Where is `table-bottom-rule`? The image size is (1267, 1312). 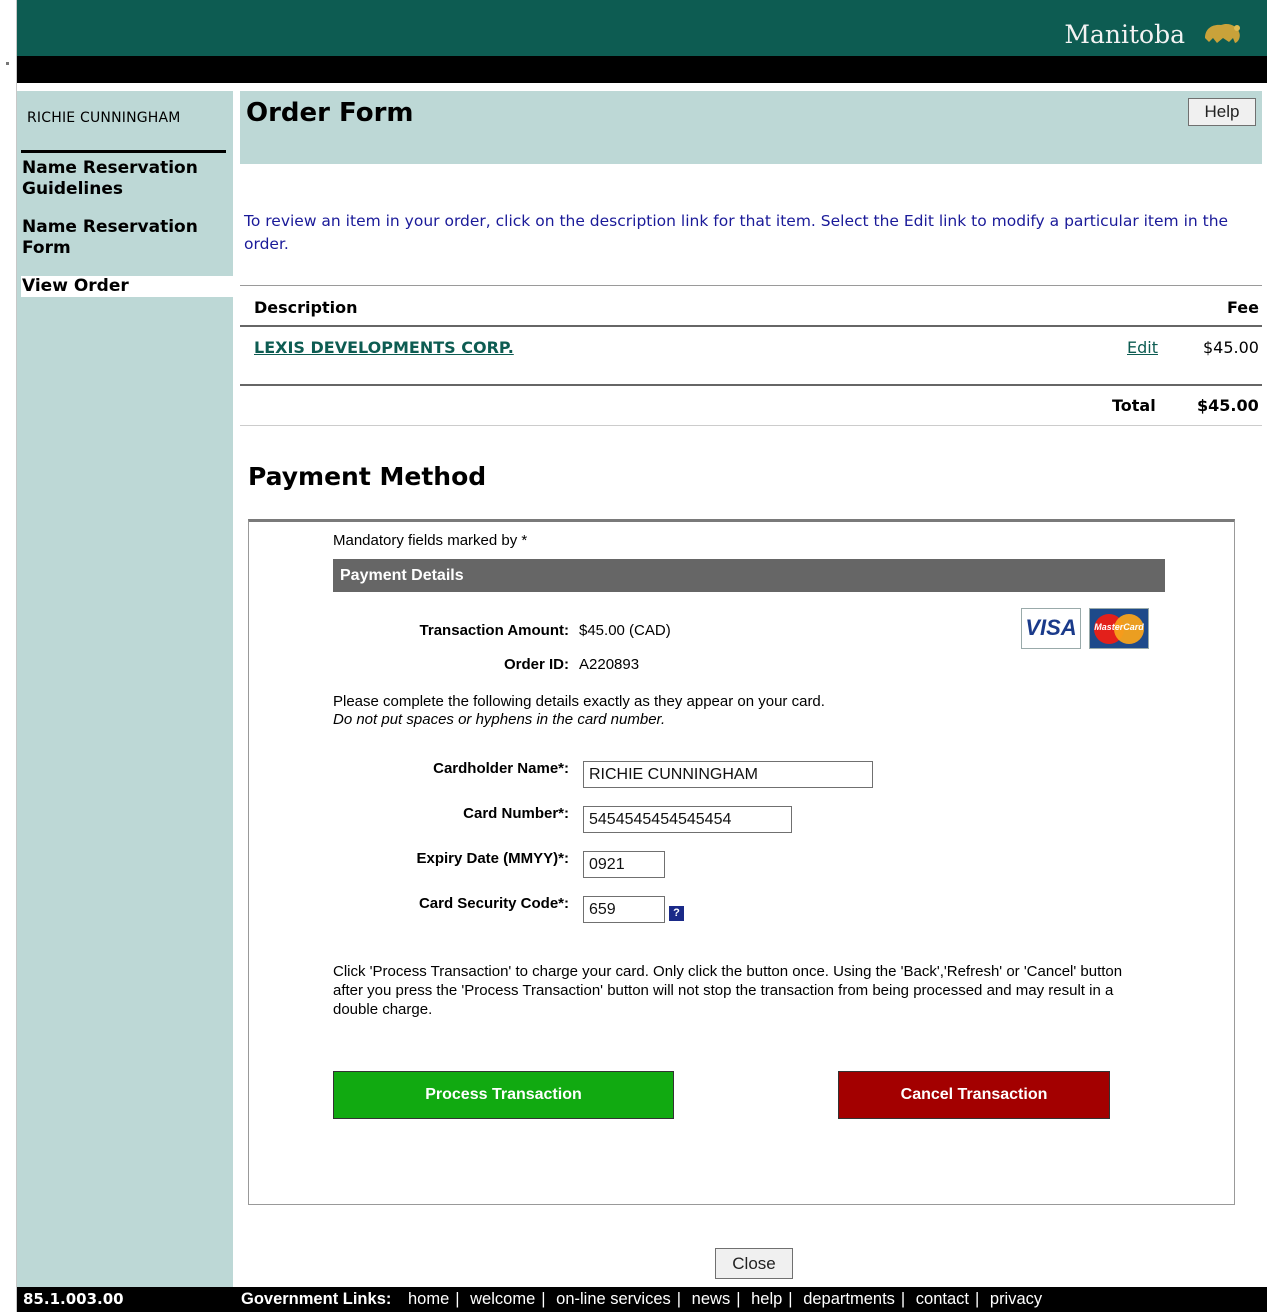 table-bottom-rule is located at coordinates (751, 425).